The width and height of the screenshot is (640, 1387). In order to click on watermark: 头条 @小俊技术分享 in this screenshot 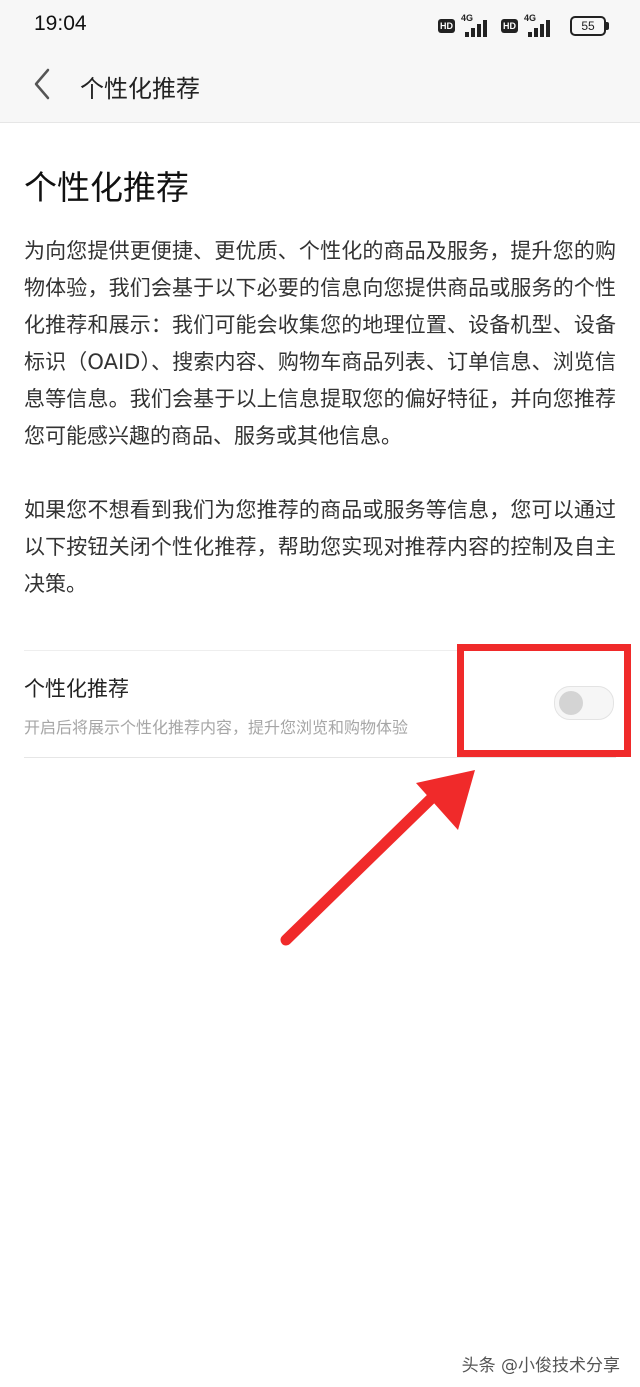, I will do `click(540, 1366)`.